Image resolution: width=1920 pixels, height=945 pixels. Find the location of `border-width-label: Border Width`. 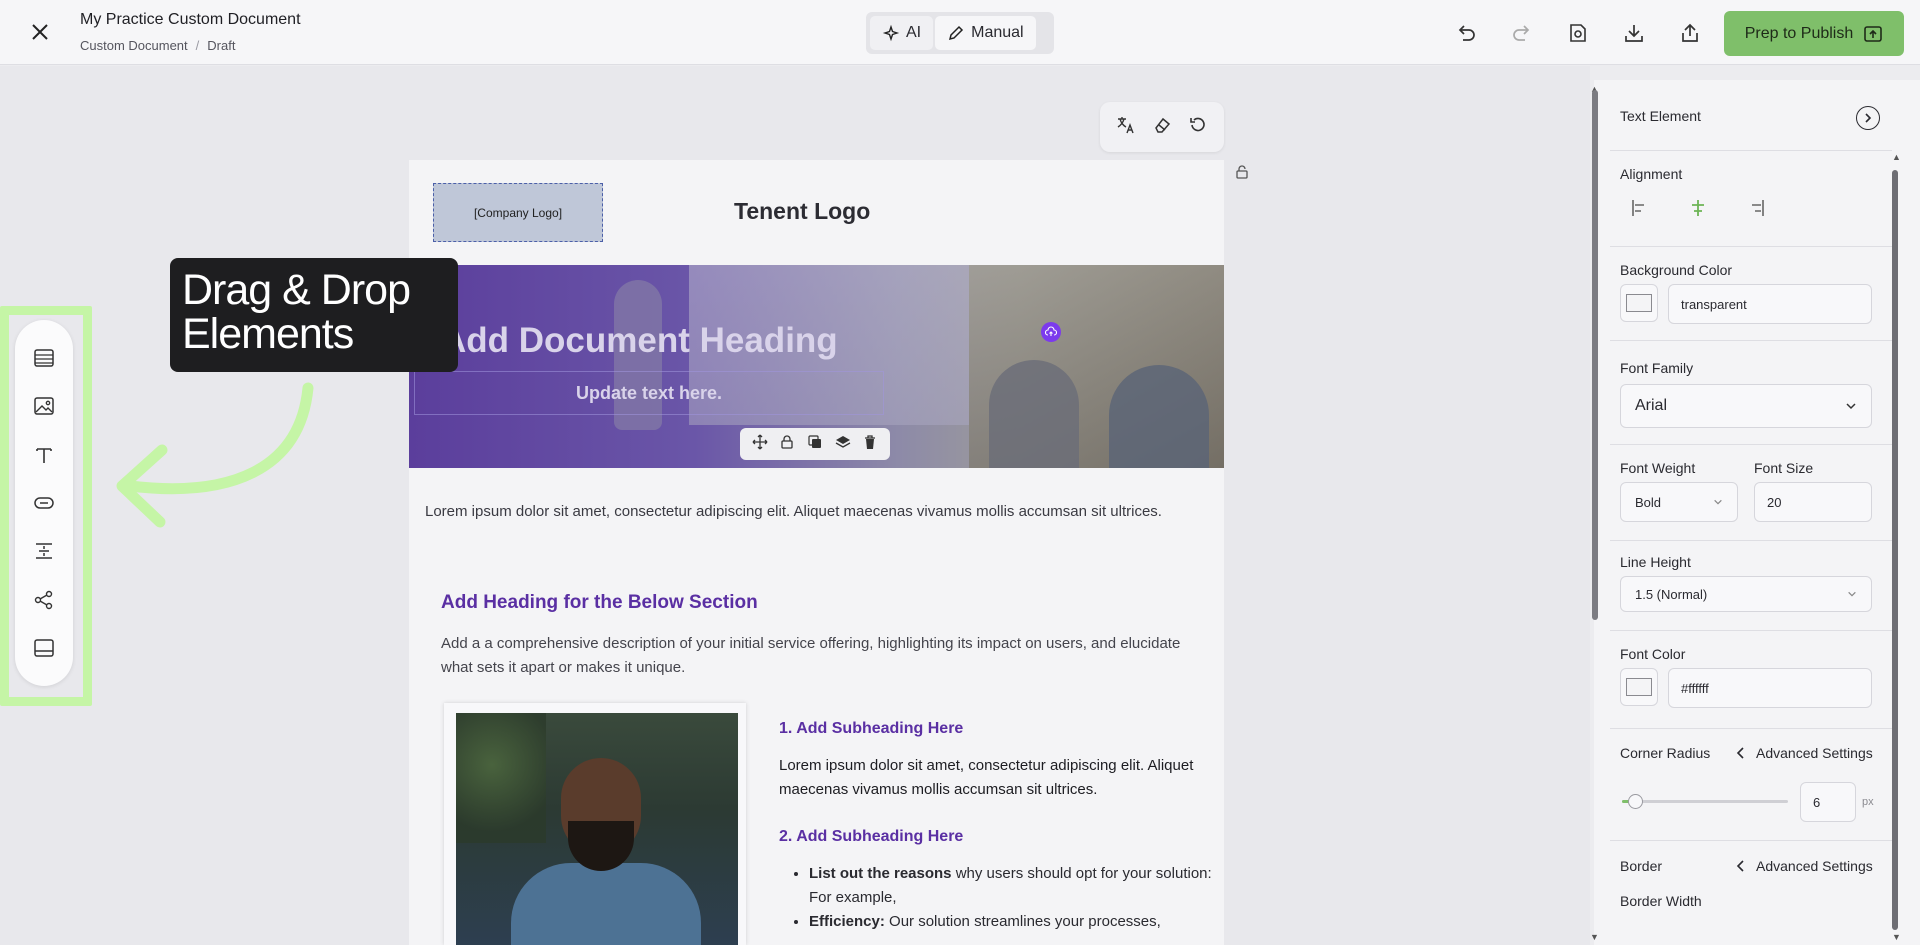

border-width-label: Border Width is located at coordinates (1661, 901).